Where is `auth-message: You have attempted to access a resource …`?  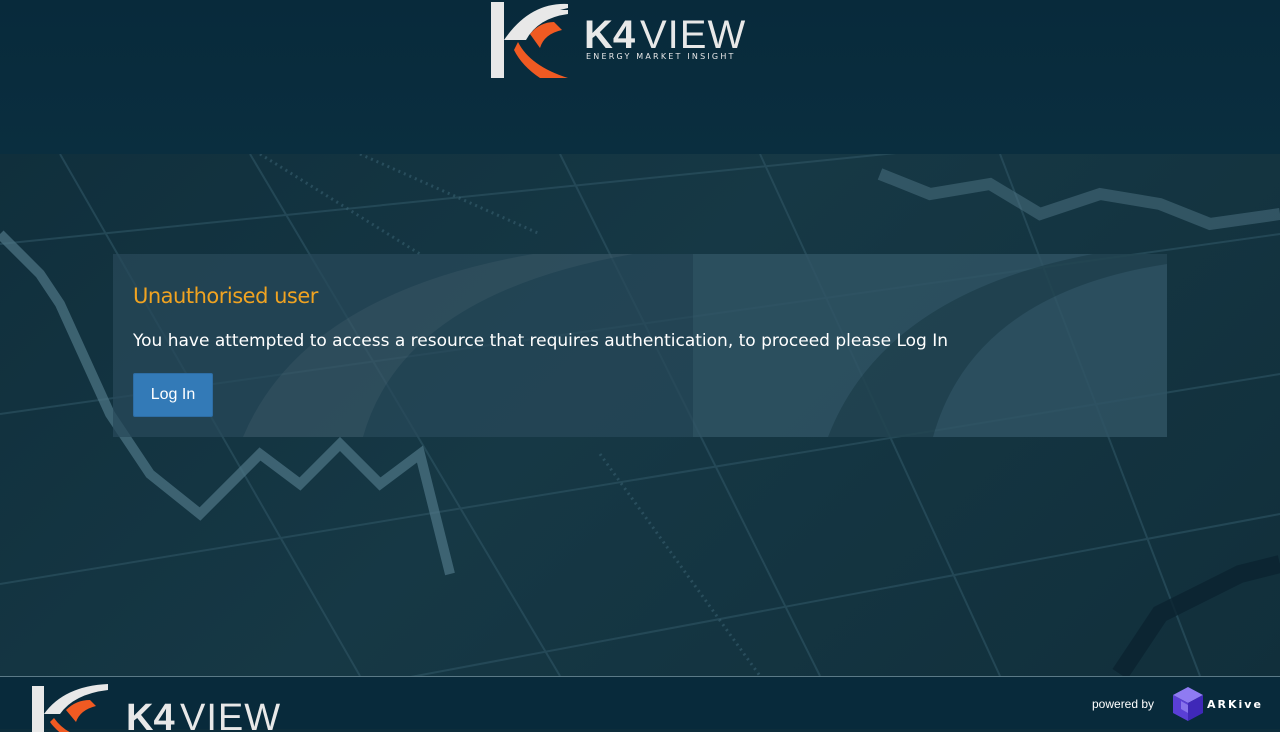 auth-message: You have attempted to access a resource … is located at coordinates (541, 341).